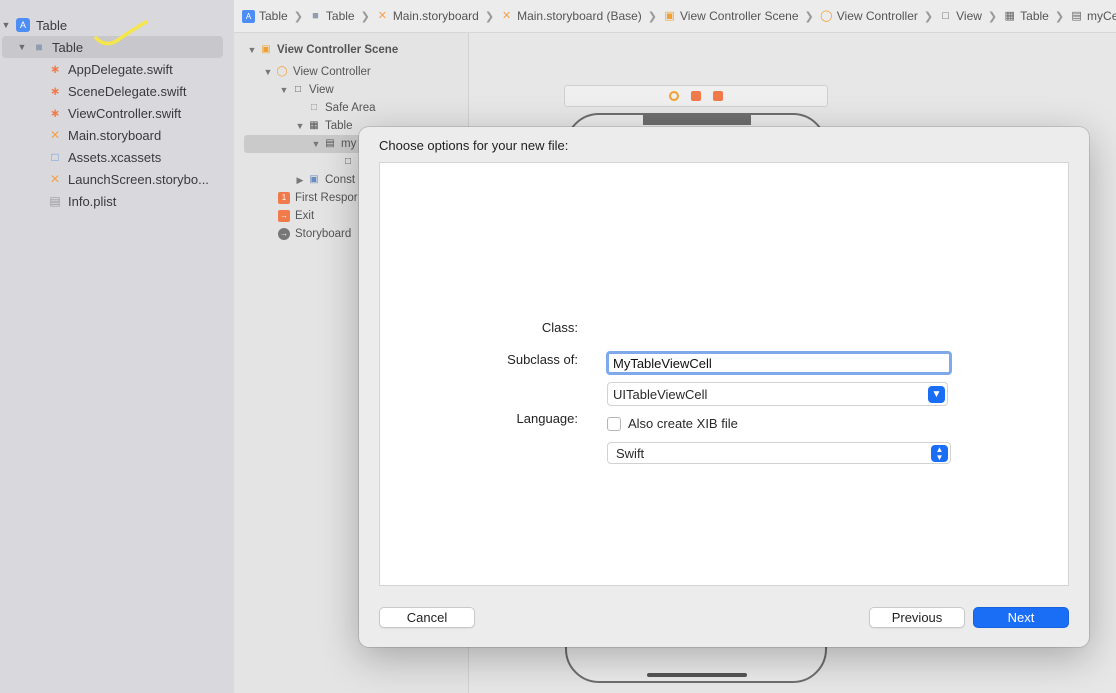 The image size is (1116, 693). Describe the element at coordinates (939, 453) in the screenshot. I see `updown-chevron-icon: ▲ ▼` at that location.